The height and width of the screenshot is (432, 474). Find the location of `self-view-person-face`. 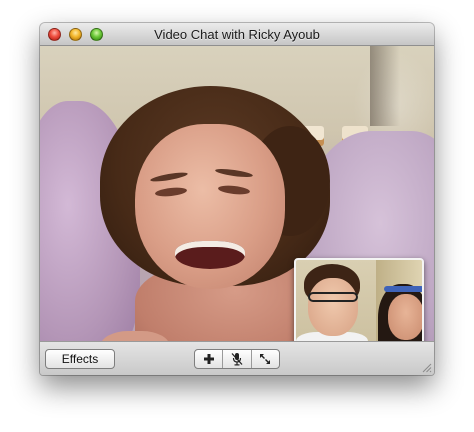

self-view-person-face is located at coordinates (333, 307).